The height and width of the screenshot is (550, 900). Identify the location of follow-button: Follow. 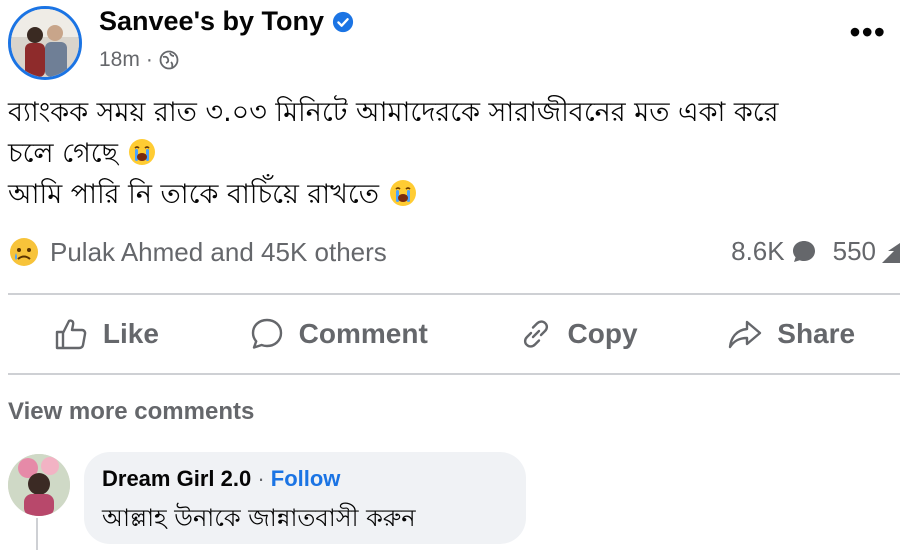
(306, 478).